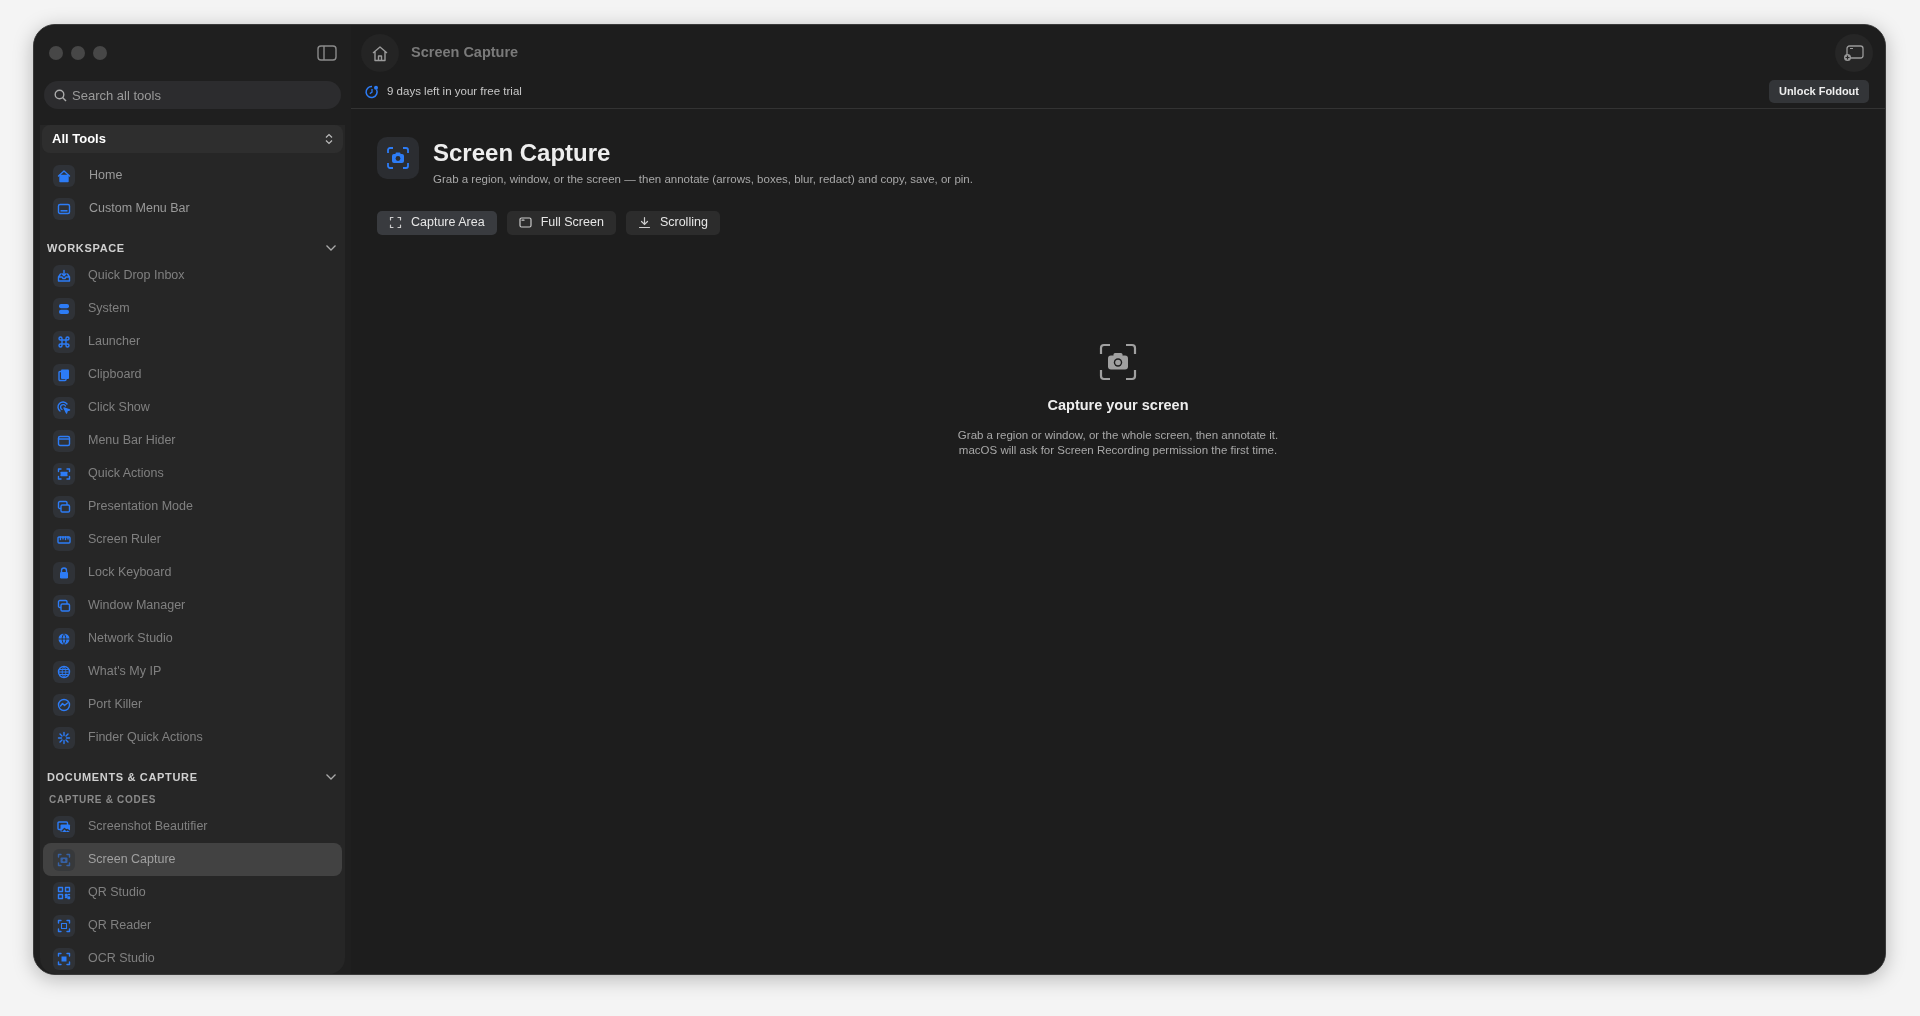 This screenshot has height=1016, width=1920. I want to click on sidebar-item: OCR Studio, so click(192, 958).